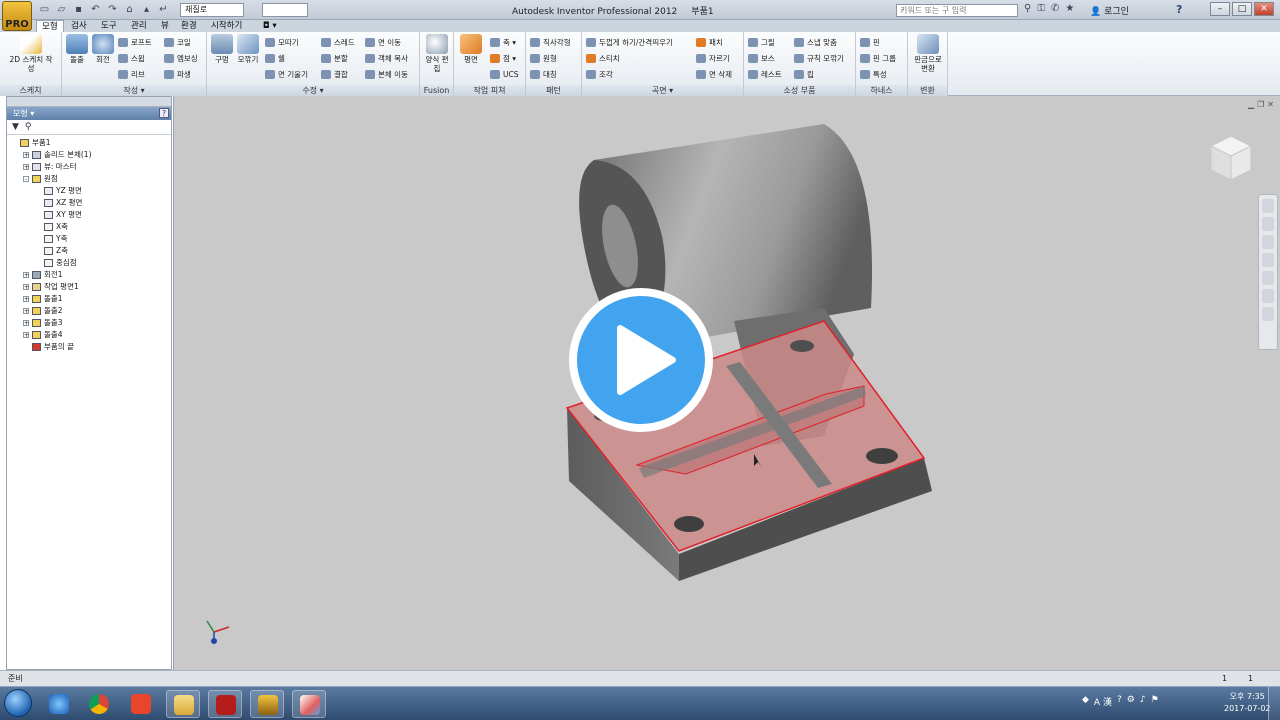 This screenshot has width=1280, height=720. Describe the element at coordinates (129, 9) in the screenshot. I see `home-icon: ⌂` at that location.